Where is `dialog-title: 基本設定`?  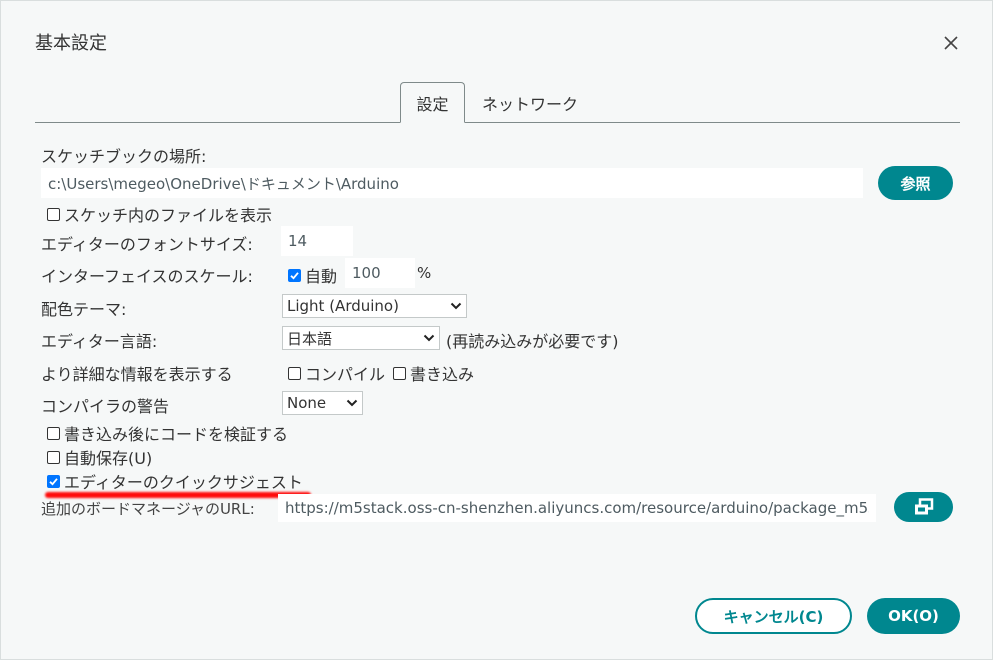 dialog-title: 基本設定 is located at coordinates (71, 43).